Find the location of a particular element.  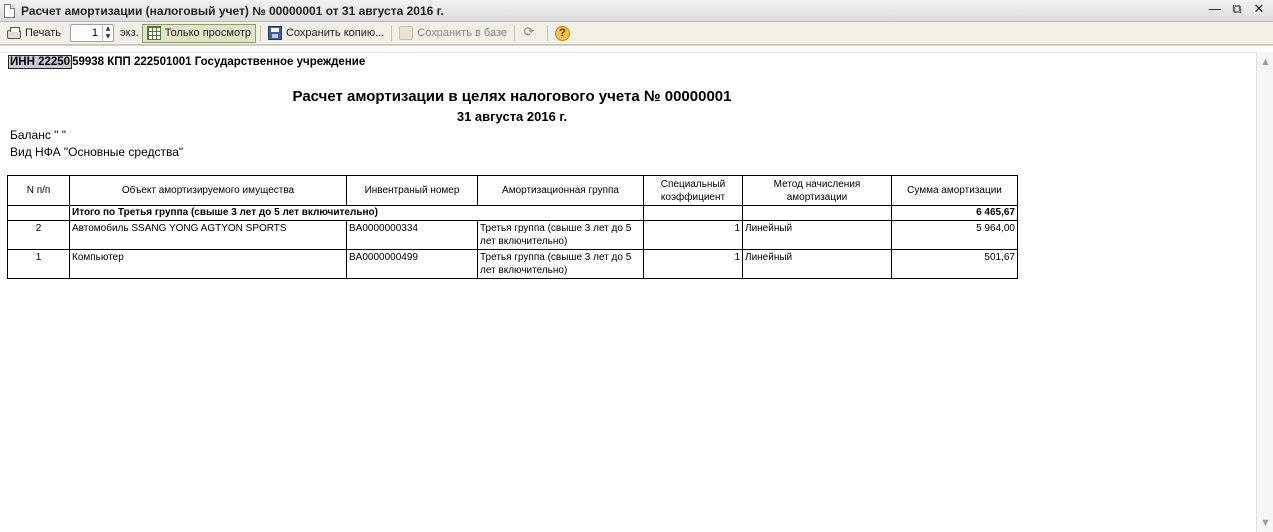

save-in-db-button: Сохранить в базе is located at coordinates (453, 33).